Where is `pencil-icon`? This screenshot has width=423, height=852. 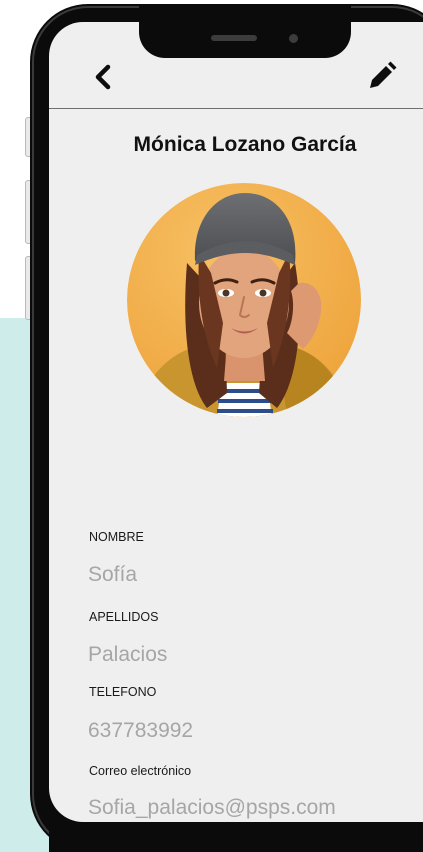 pencil-icon is located at coordinates (383, 74).